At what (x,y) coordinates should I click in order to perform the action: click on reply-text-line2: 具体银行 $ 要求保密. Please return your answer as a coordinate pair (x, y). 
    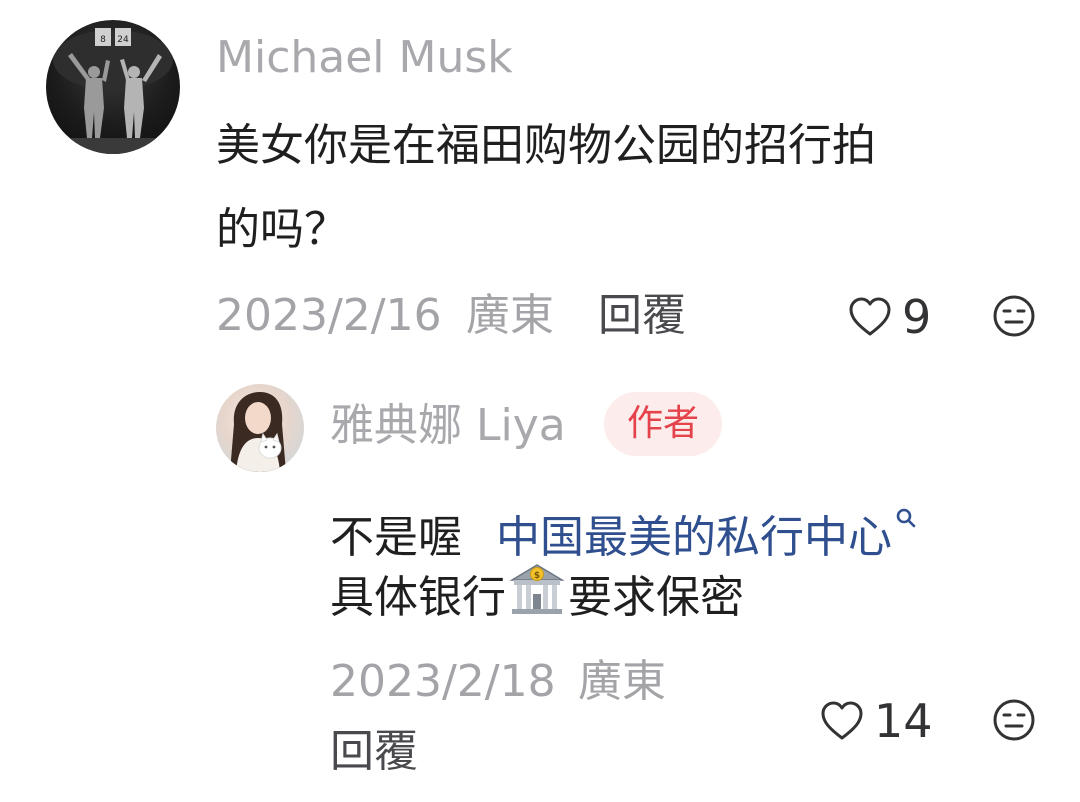
    Looking at the image, I should click on (537, 598).